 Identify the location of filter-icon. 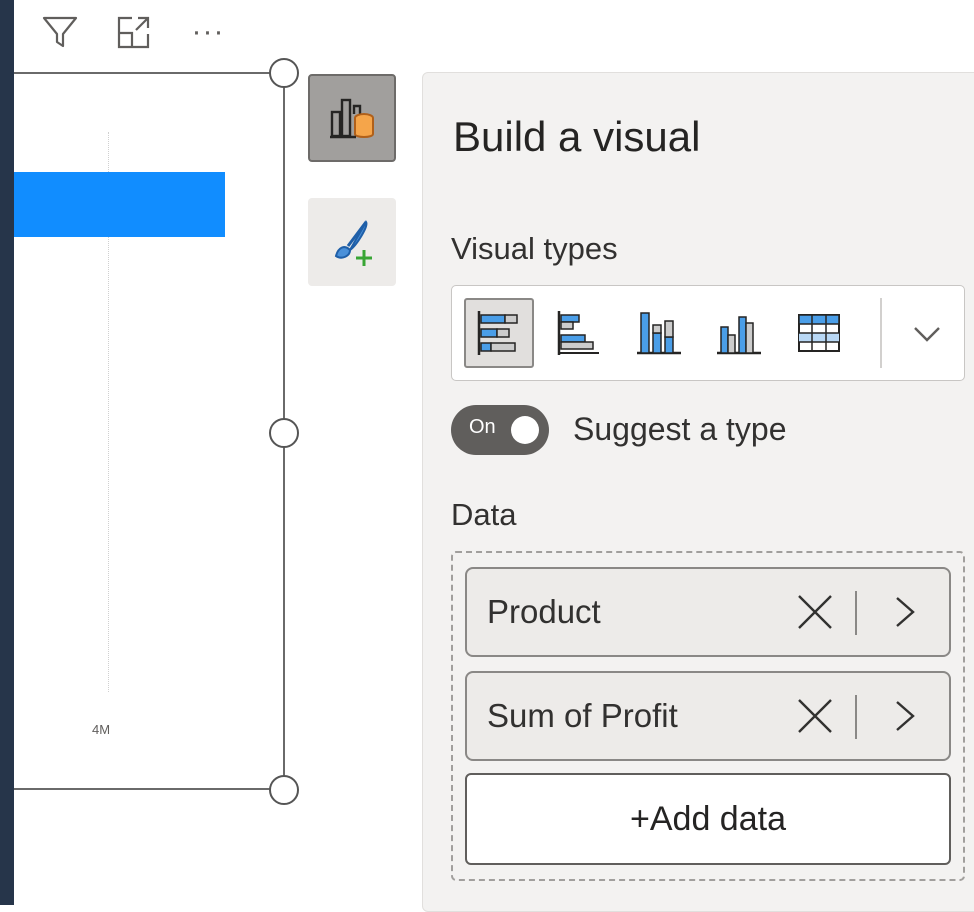
(60, 32).